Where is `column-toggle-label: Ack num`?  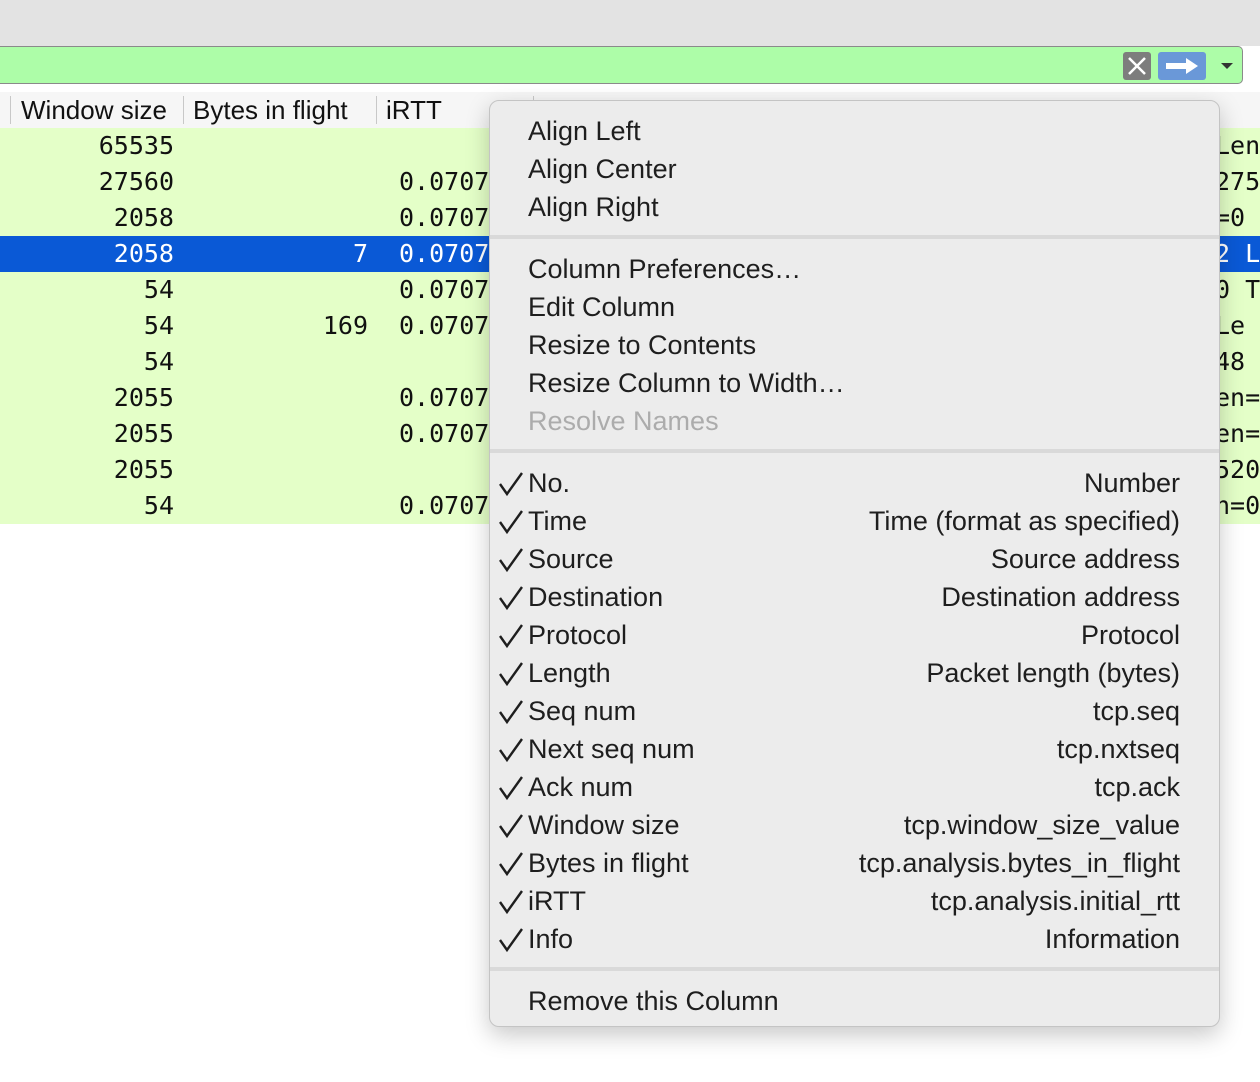
column-toggle-label: Ack num is located at coordinates (581, 787).